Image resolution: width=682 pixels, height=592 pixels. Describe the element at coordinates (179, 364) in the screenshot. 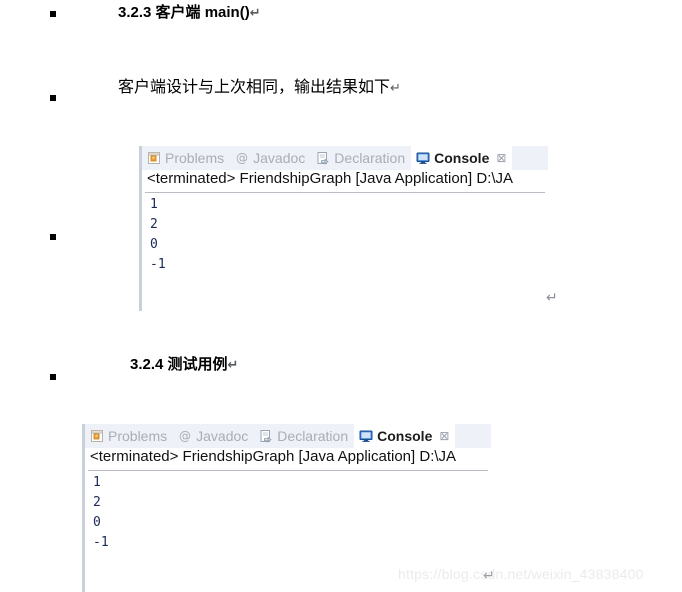

I see `section-heading-324-text: 3.2.4 测试用例` at that location.